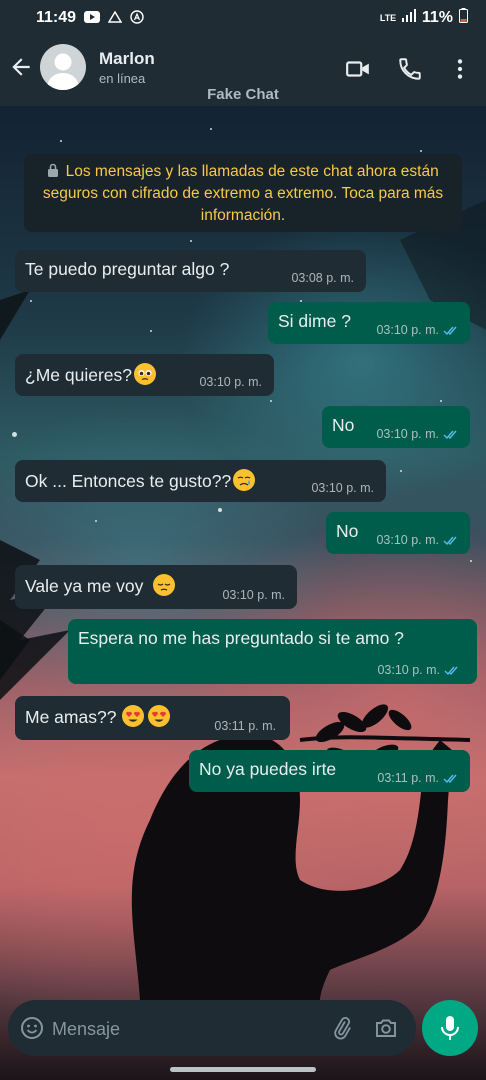 This screenshot has width=486, height=1080. Describe the element at coordinates (314, 321) in the screenshot. I see `message-text: Si dime ?` at that location.